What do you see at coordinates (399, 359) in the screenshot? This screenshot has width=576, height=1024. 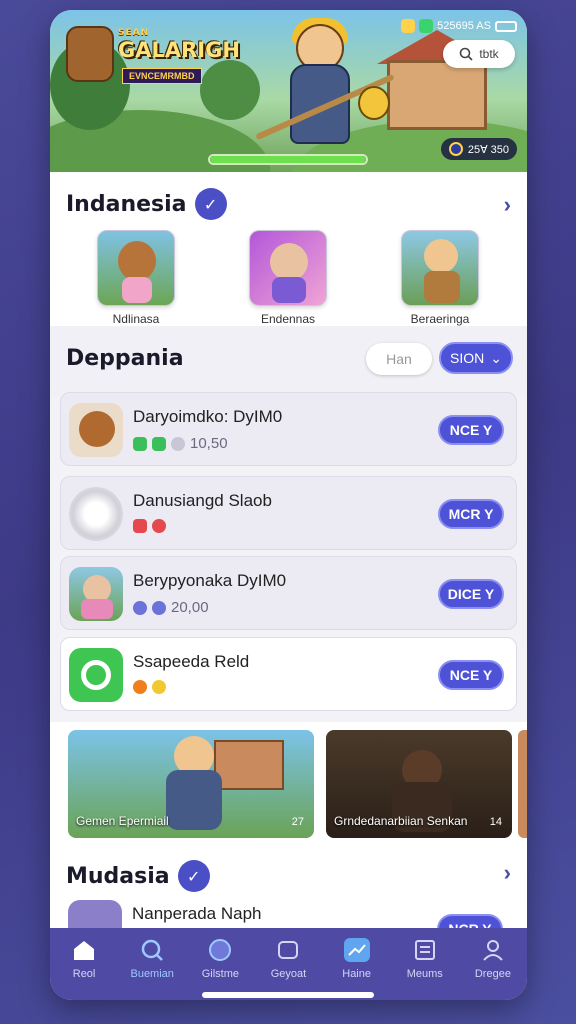 I see `filter-button: Han` at bounding box center [399, 359].